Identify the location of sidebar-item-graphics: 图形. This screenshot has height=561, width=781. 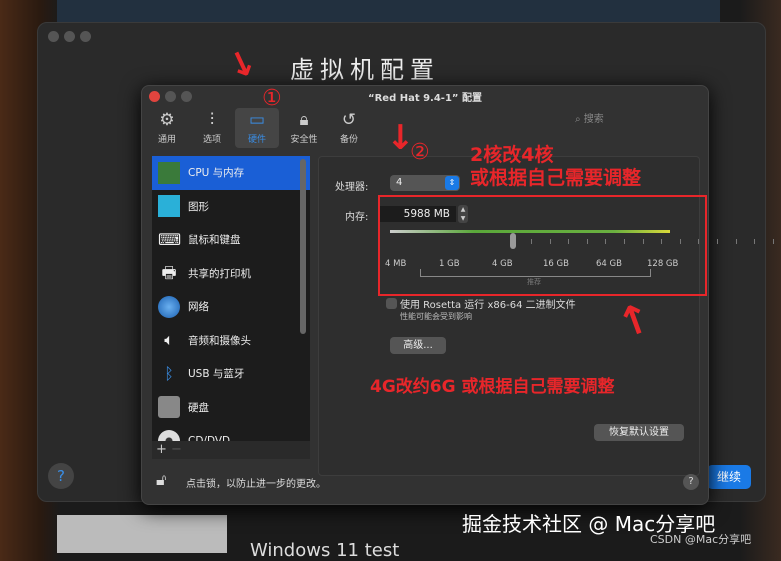
(231, 207).